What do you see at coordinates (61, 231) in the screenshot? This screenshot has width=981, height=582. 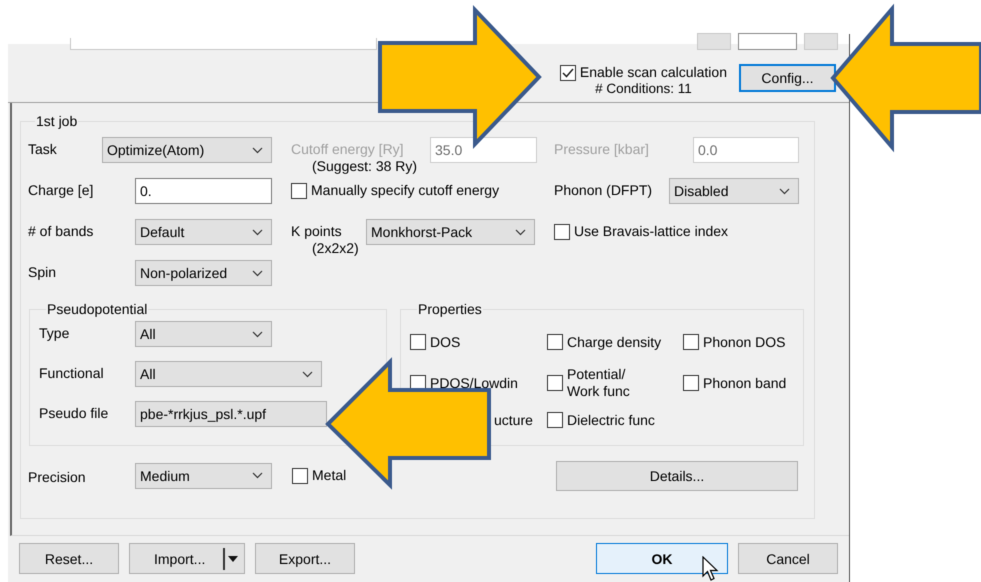 I see `field-label: # of bands` at bounding box center [61, 231].